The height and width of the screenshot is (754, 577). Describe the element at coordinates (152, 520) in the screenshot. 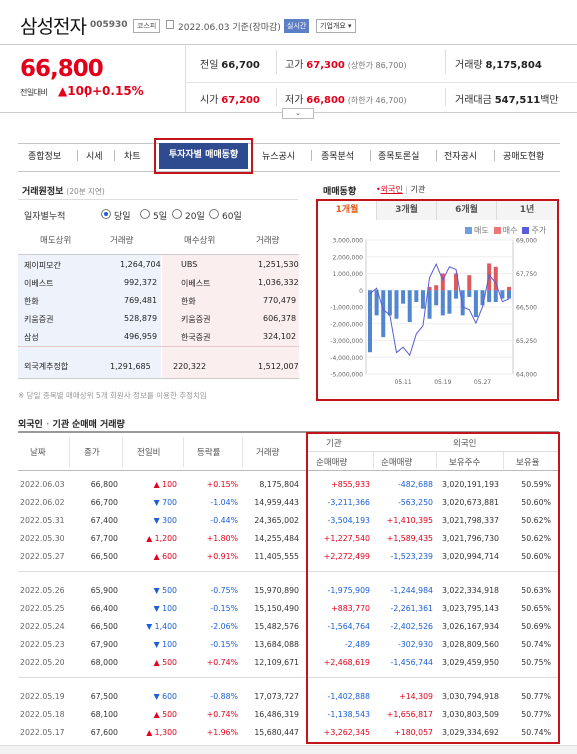

I see `row-diff: ▼ 300` at that location.